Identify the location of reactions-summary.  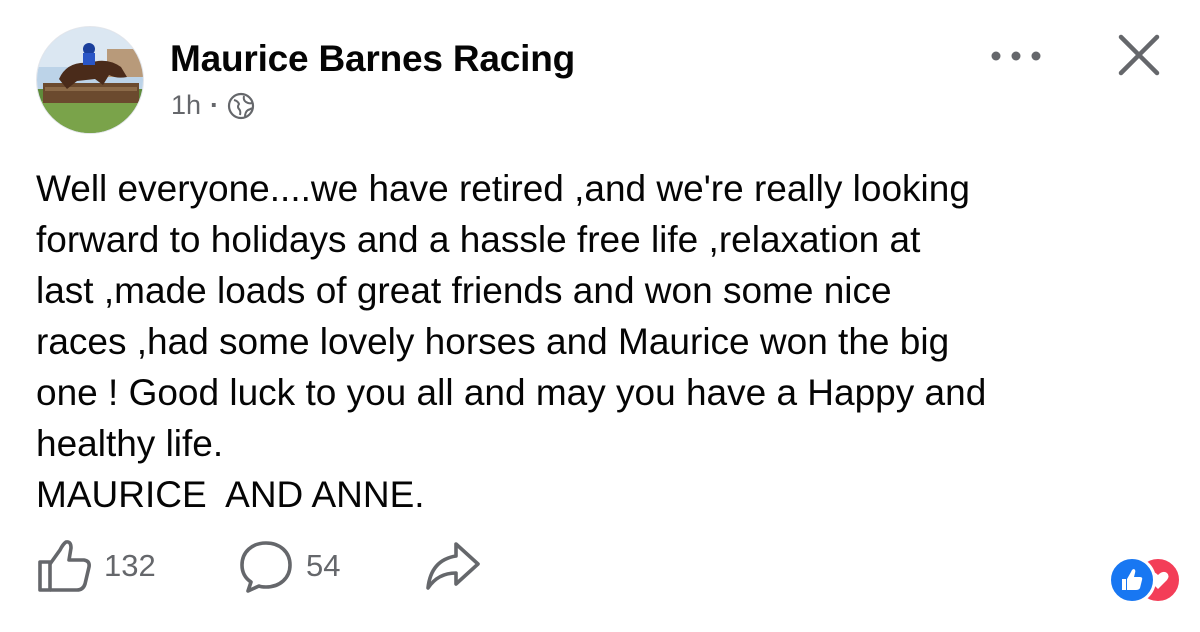
(1153, 582).